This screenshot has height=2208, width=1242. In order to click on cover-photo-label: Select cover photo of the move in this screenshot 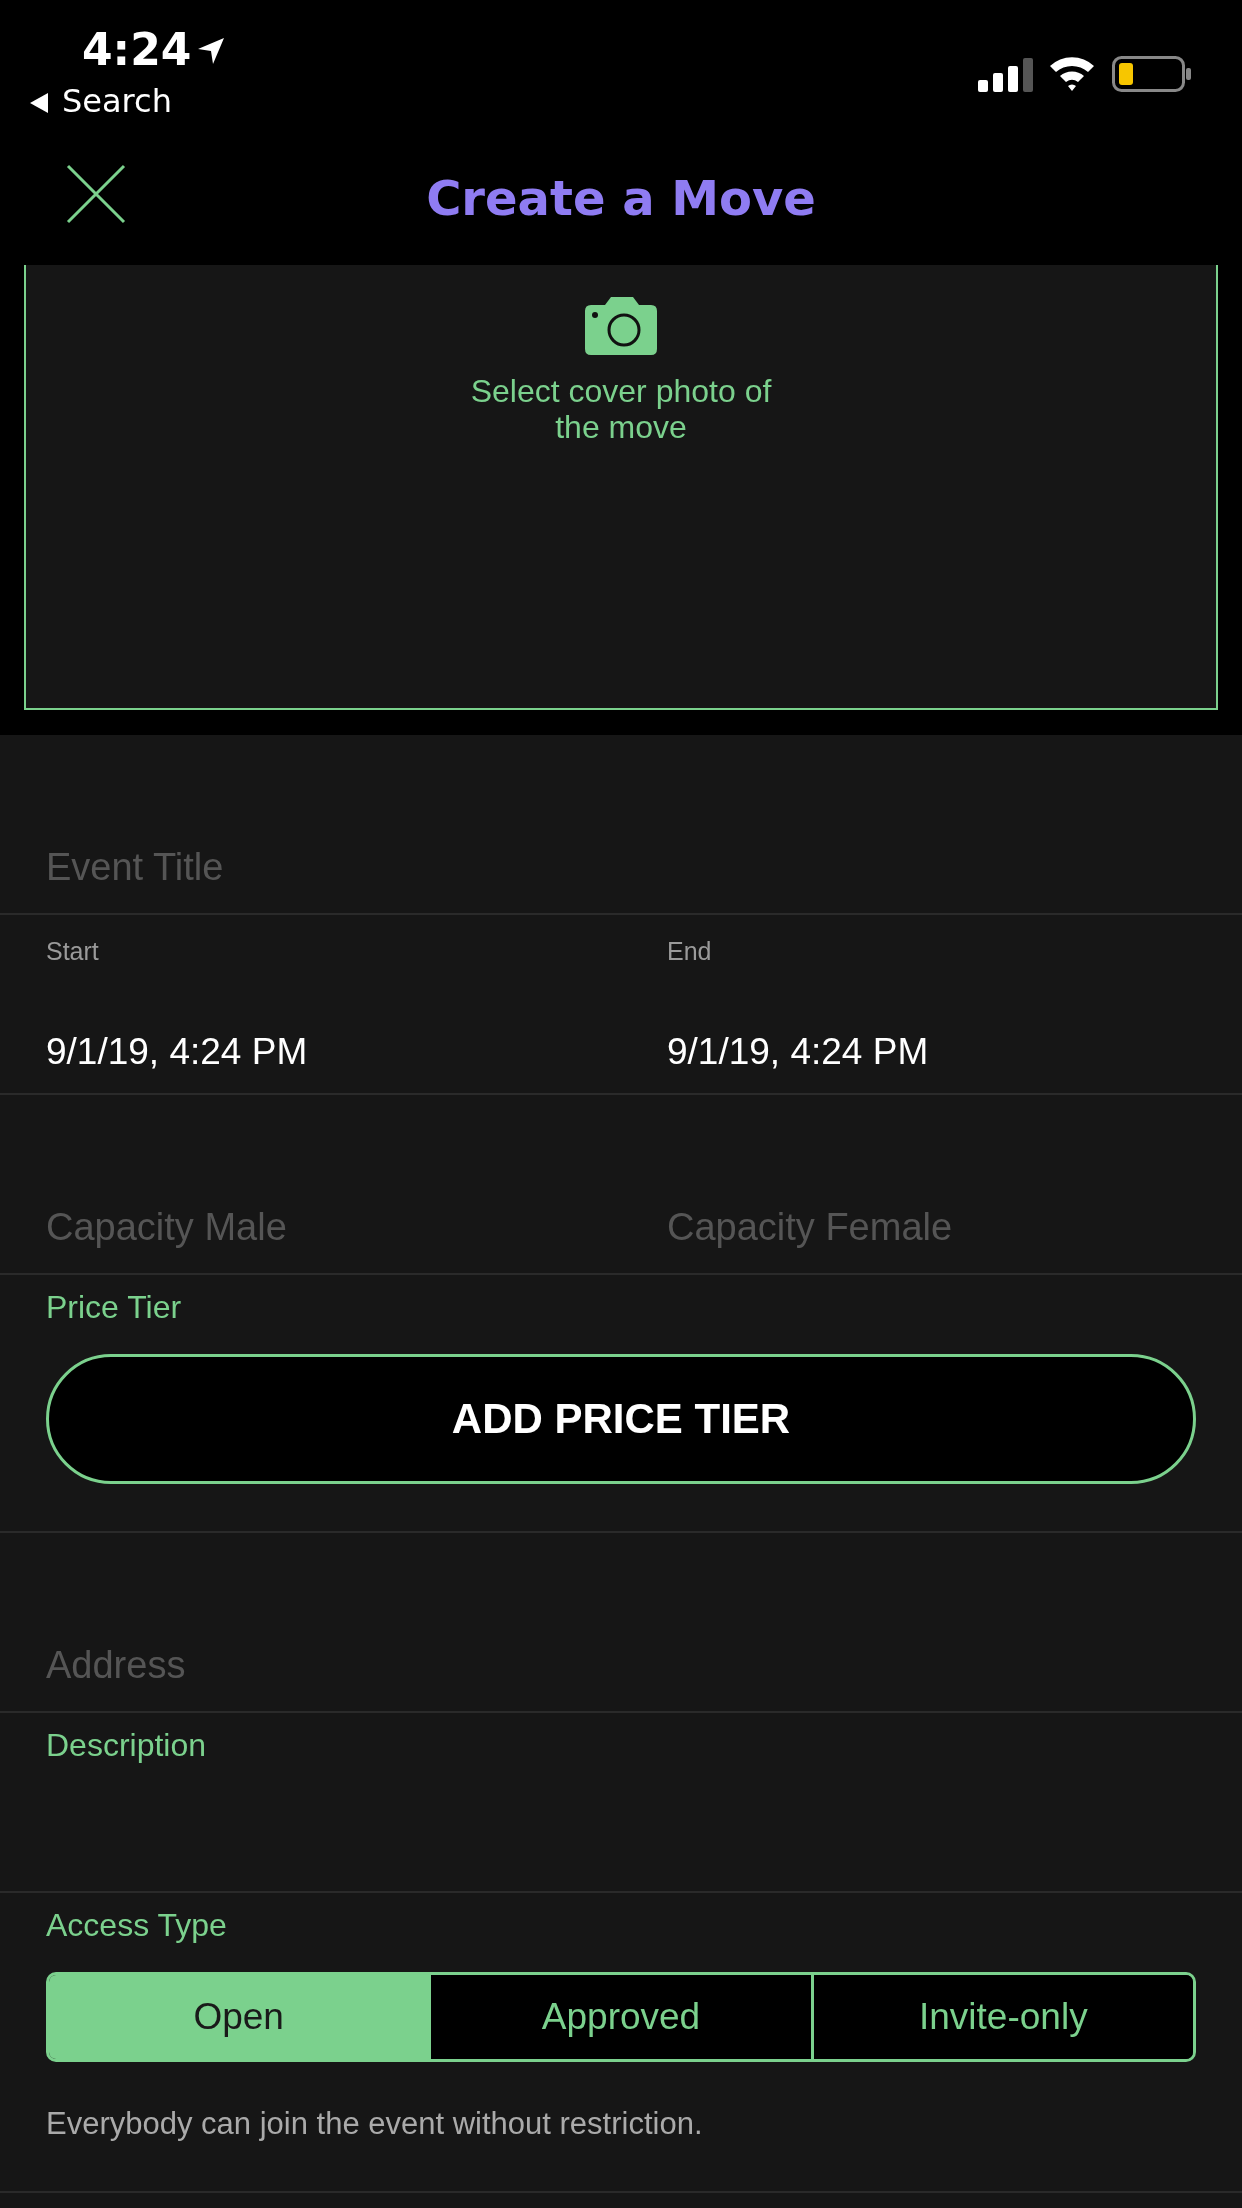, I will do `click(621, 409)`.